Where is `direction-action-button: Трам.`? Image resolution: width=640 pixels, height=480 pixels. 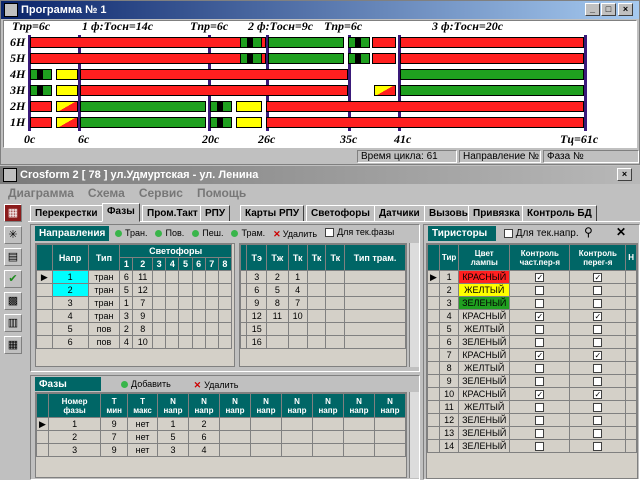
direction-action-button: Трам. is located at coordinates (248, 233).